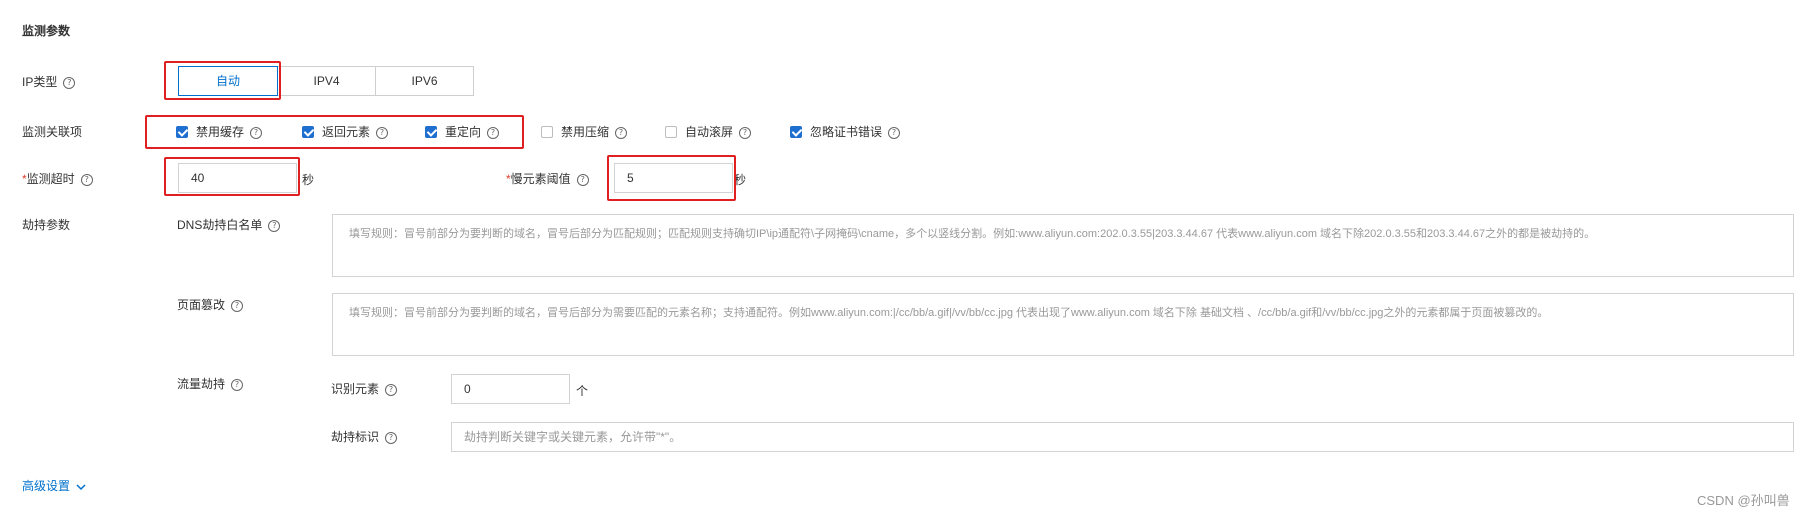  I want to click on page-tamper-label-text: 页面篡改, so click(201, 305).